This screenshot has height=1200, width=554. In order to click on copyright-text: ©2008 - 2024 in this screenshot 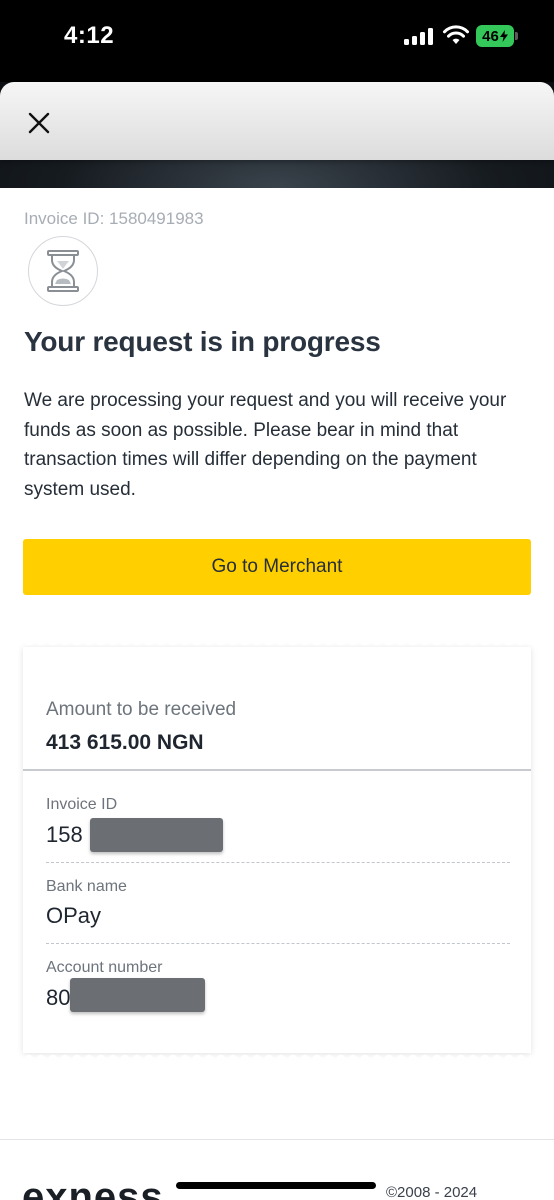, I will do `click(432, 1192)`.